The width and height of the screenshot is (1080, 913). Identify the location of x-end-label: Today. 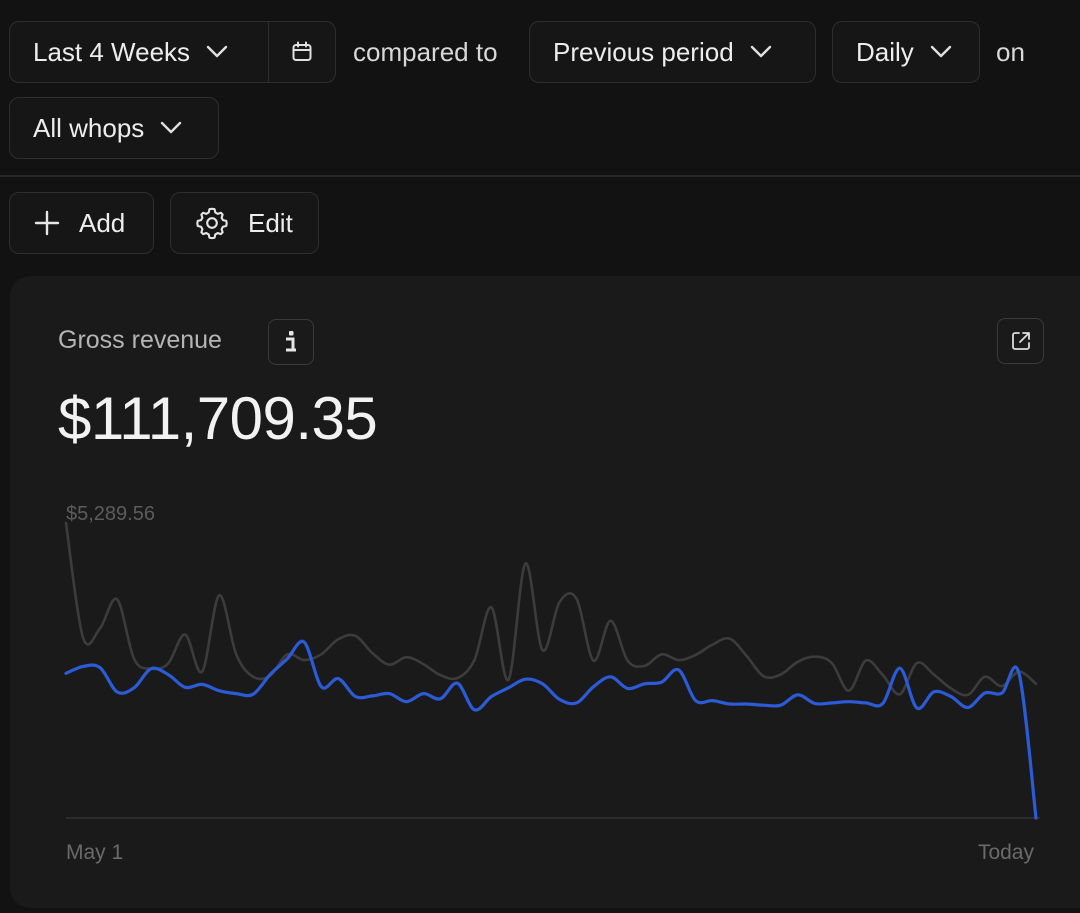
(1006, 852).